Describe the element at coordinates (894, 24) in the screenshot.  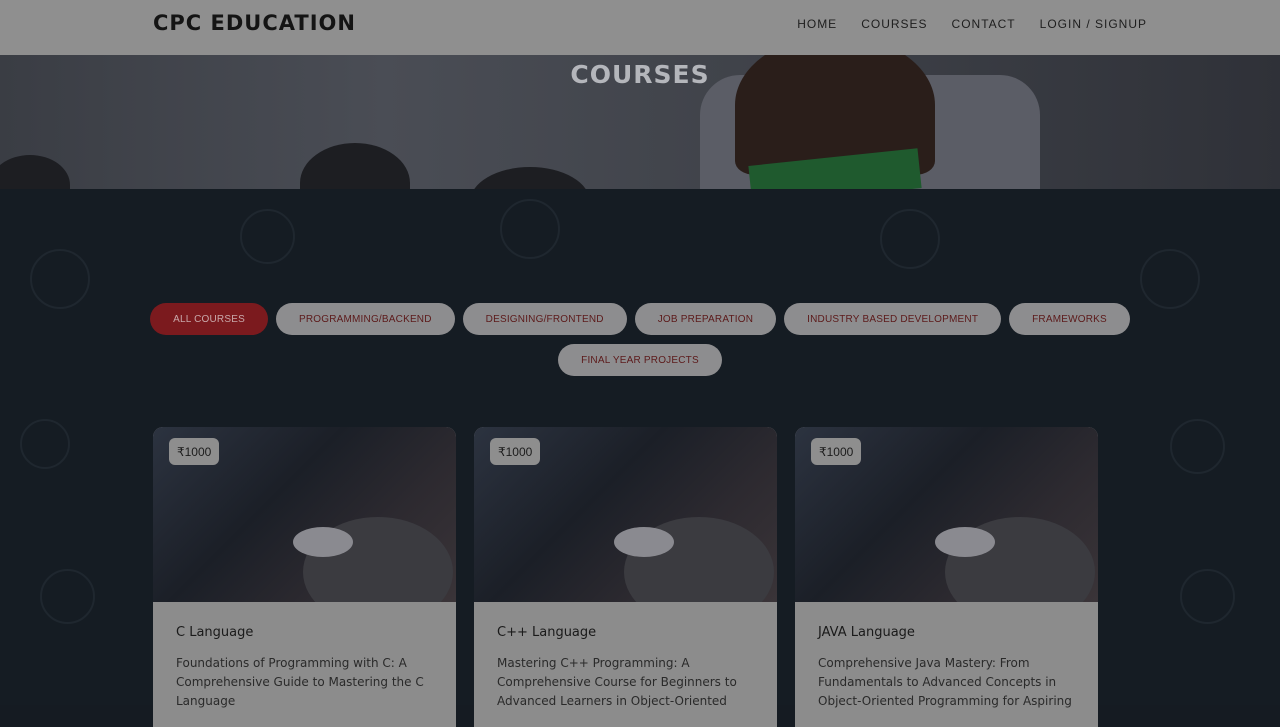
I see `nav-courses: COURSES` at that location.